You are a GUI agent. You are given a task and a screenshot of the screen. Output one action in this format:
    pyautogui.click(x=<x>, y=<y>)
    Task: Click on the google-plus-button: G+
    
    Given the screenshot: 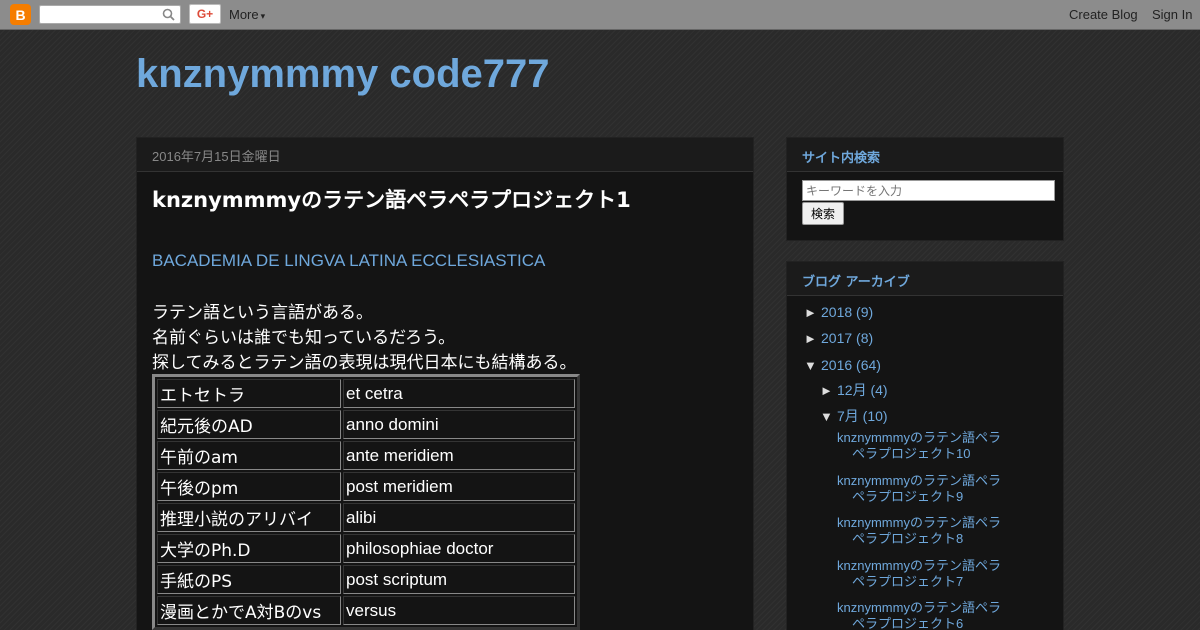 What is the action you would take?
    pyautogui.click(x=205, y=14)
    